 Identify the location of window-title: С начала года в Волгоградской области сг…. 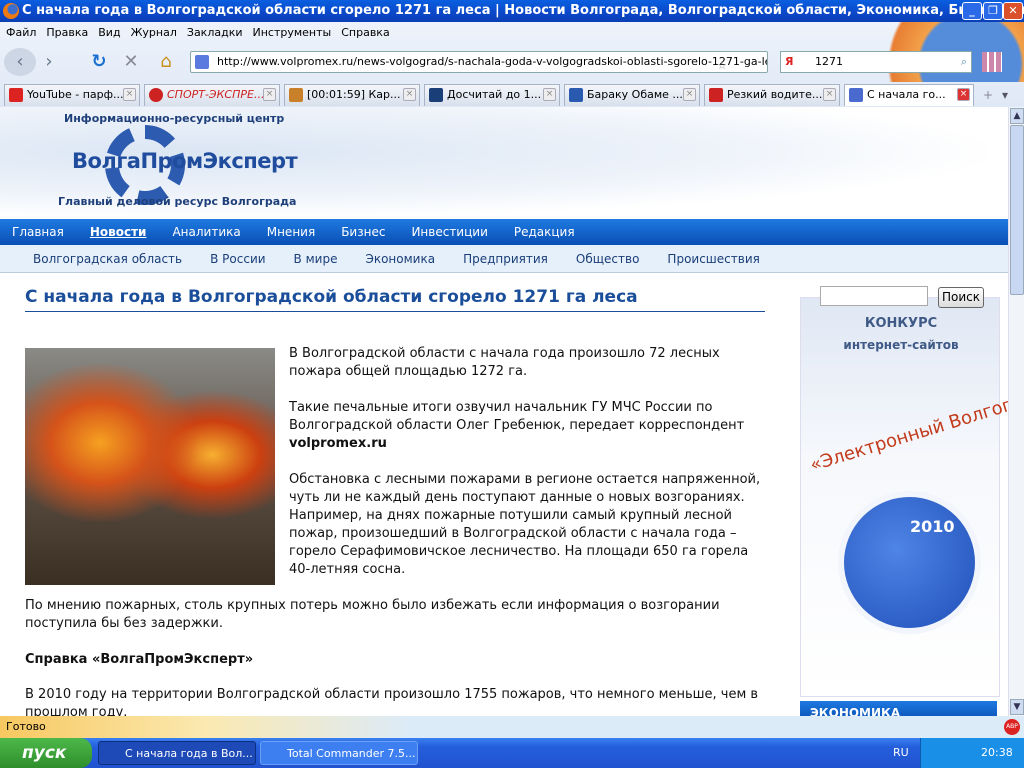
(523, 10).